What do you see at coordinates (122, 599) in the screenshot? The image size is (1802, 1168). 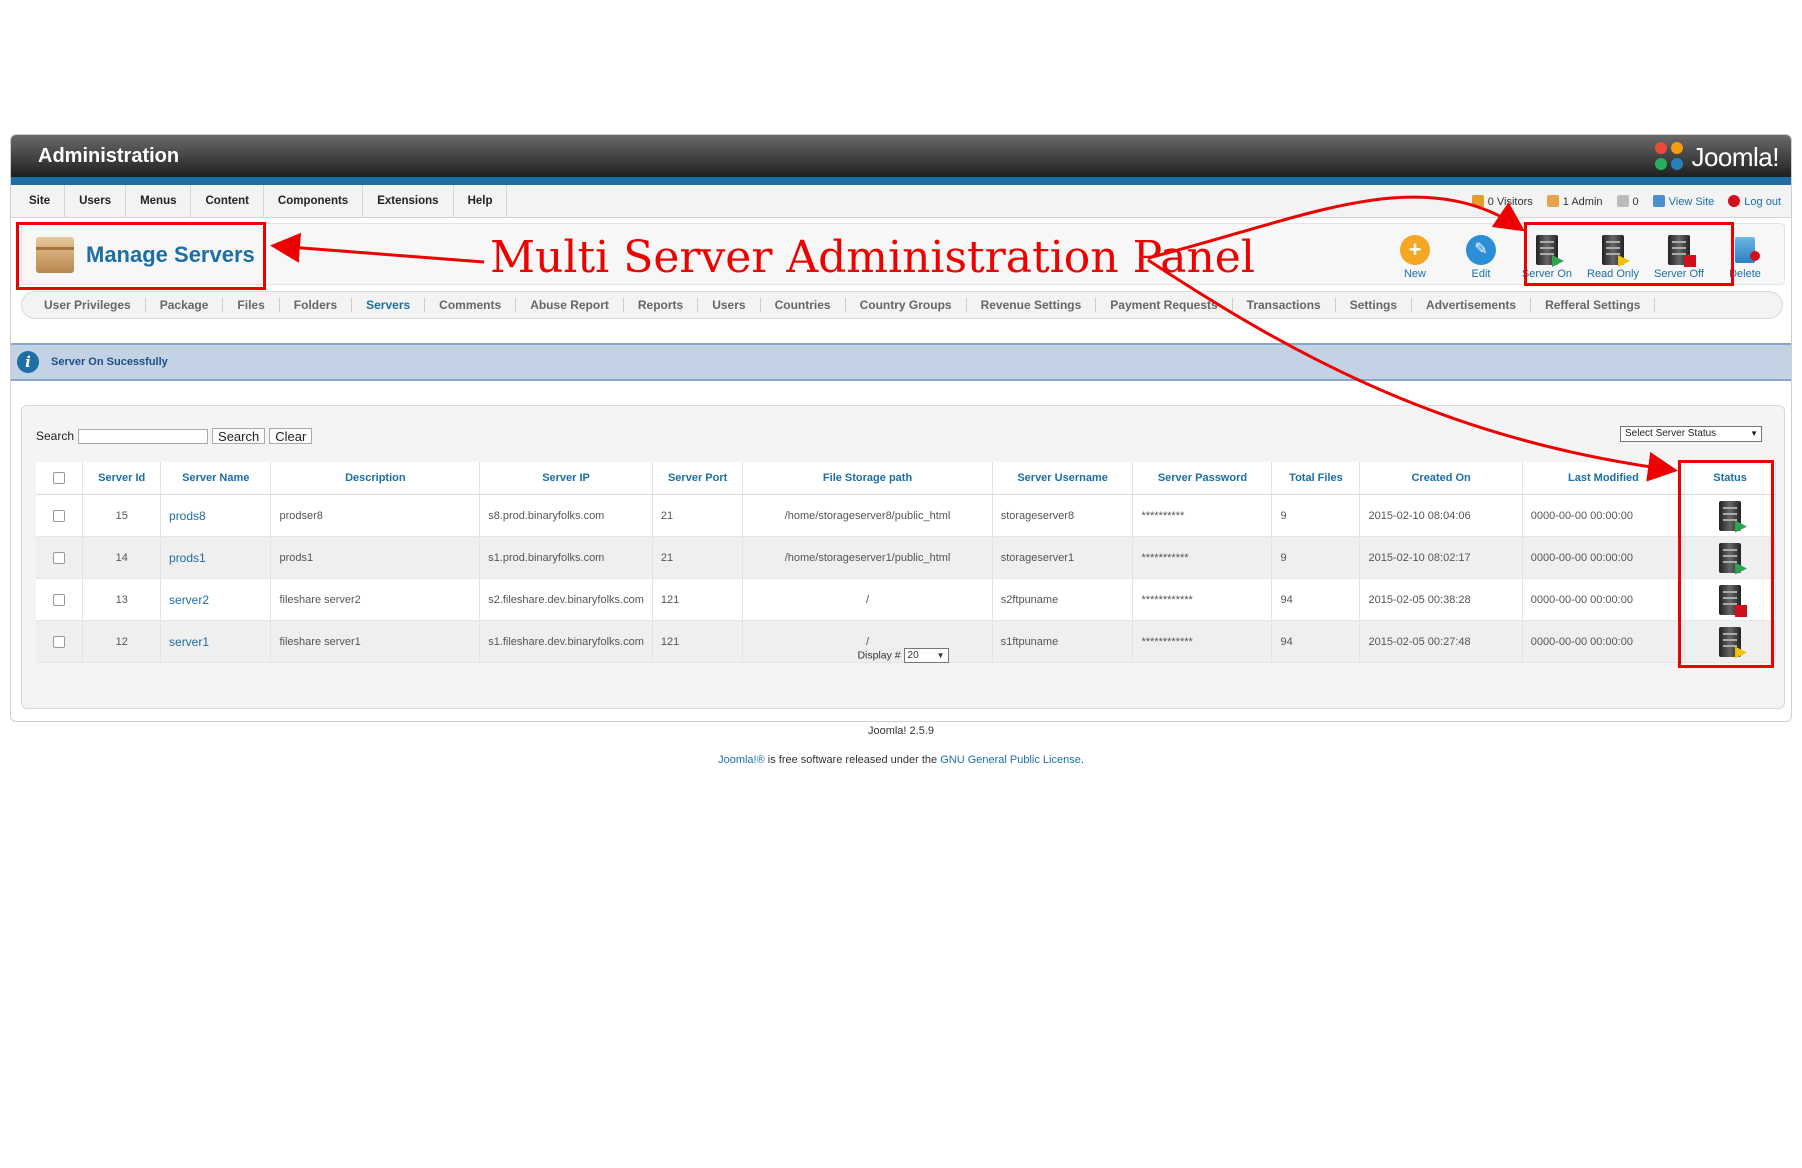 I see `cell-id: 13` at bounding box center [122, 599].